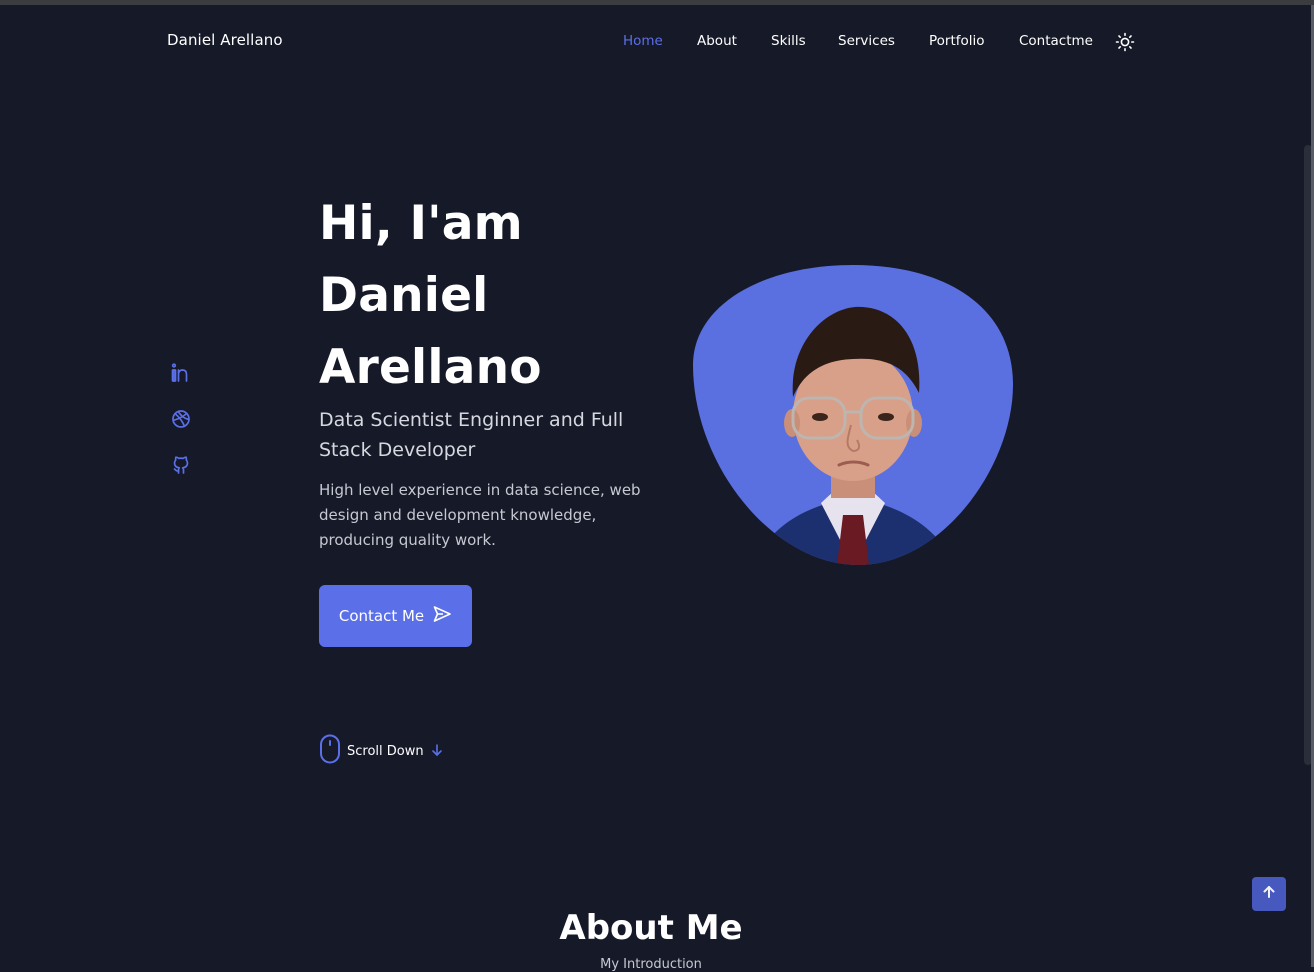  Describe the element at coordinates (1125, 42) in the screenshot. I see `sun-icon` at that location.